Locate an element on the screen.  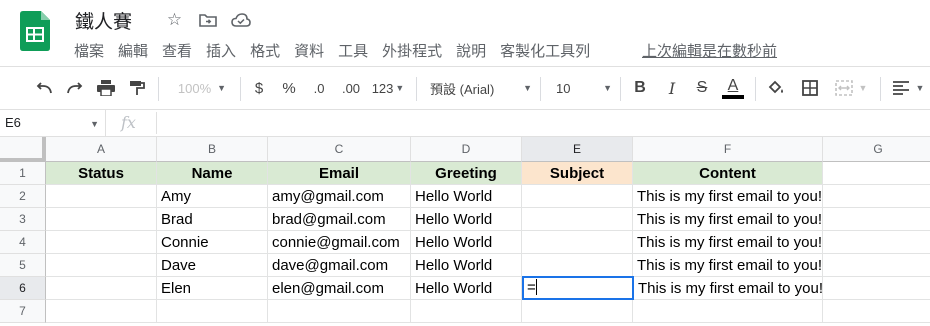
column-header-g: G is located at coordinates (876, 149).